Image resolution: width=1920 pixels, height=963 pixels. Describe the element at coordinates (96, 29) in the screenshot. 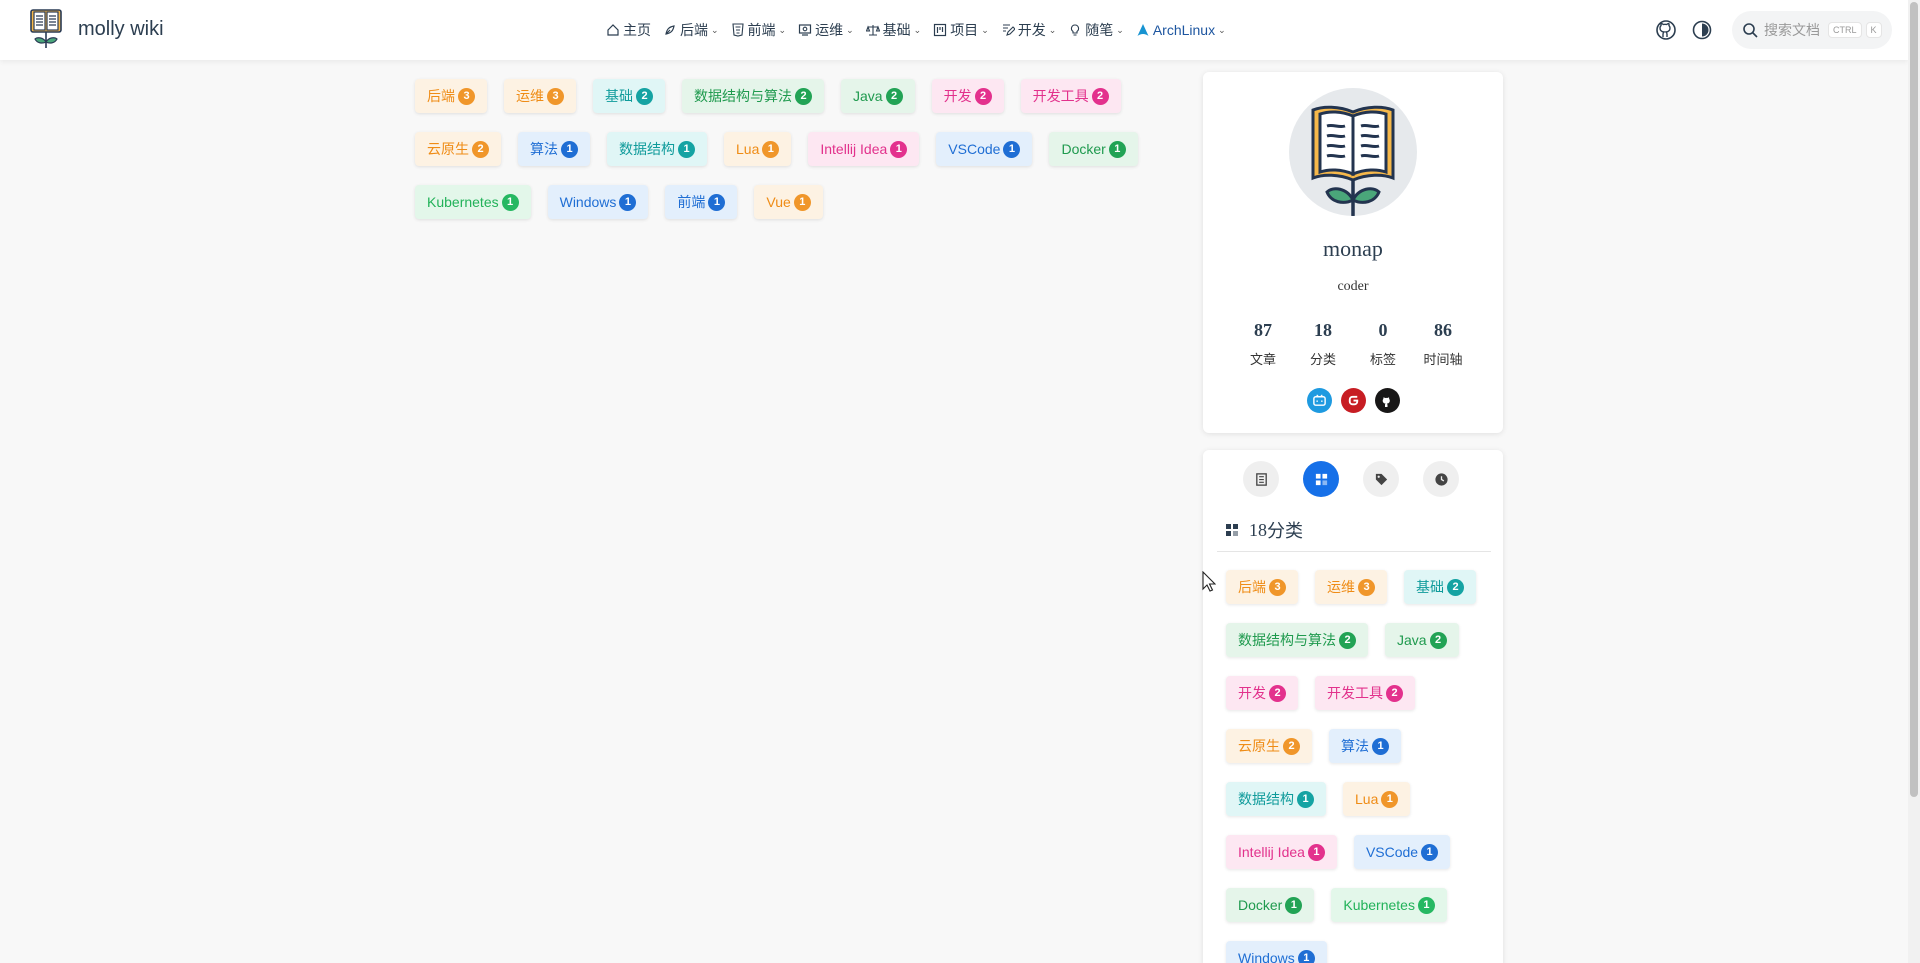

I see `brand-link: molly wiki` at that location.